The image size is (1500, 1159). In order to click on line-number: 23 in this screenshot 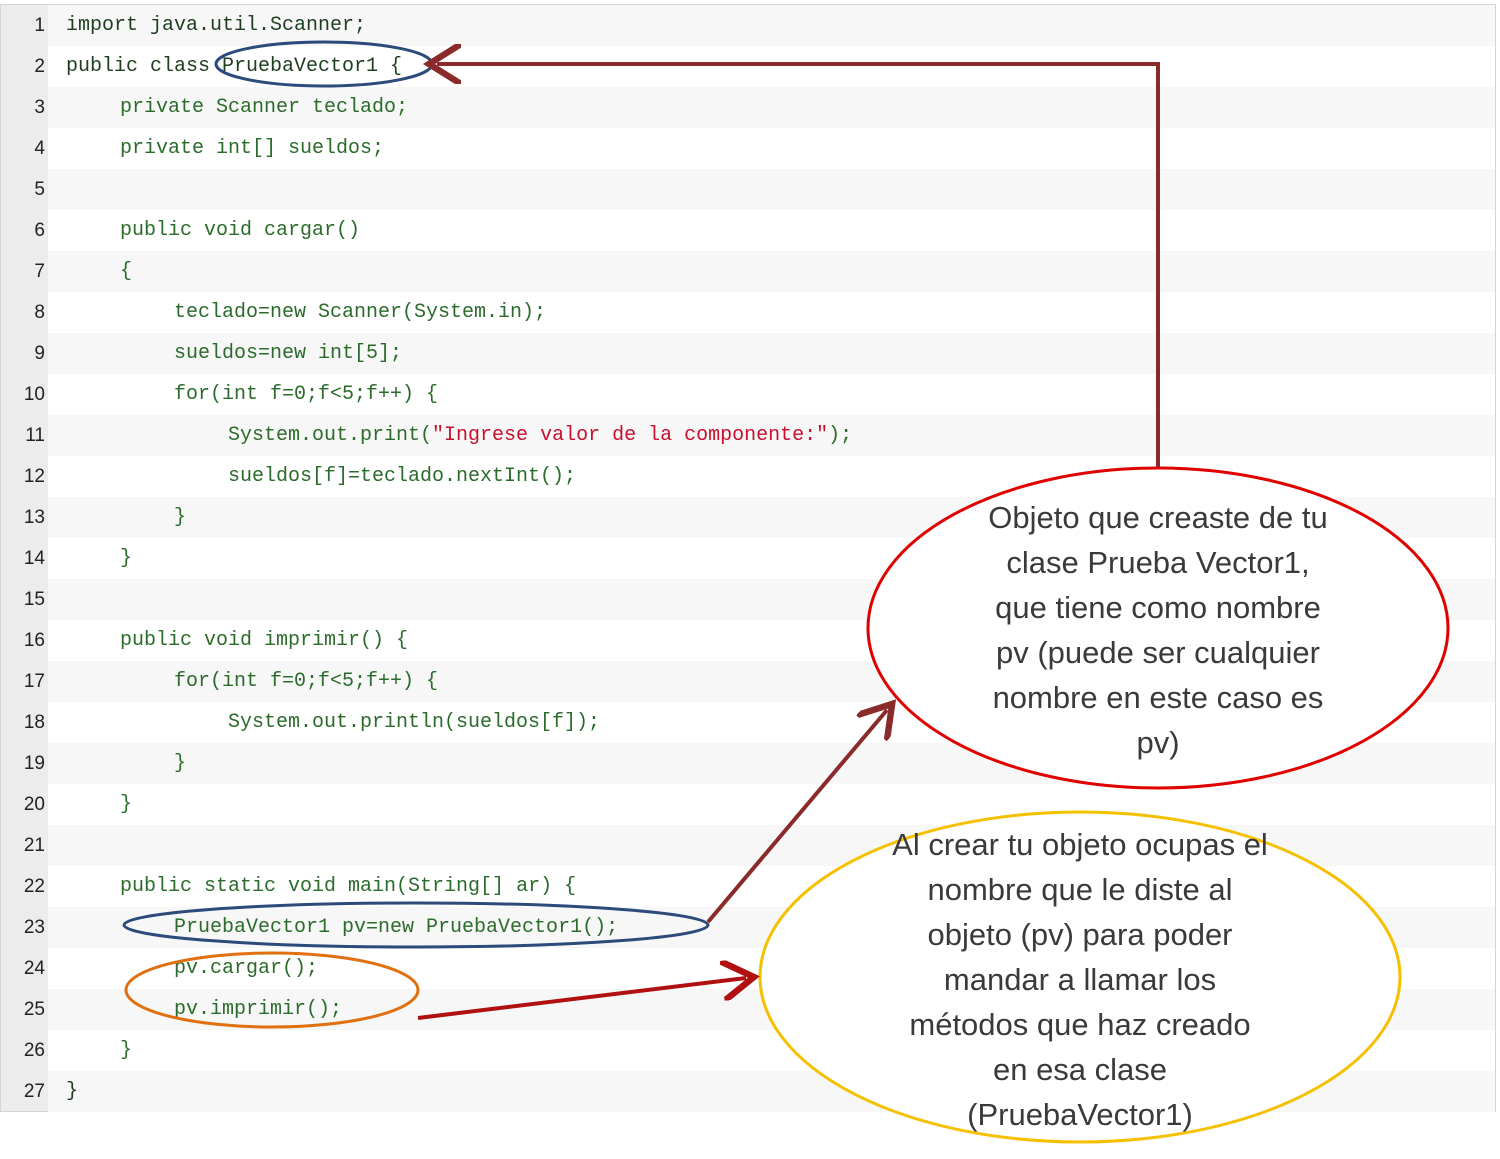, I will do `click(34, 927)`.